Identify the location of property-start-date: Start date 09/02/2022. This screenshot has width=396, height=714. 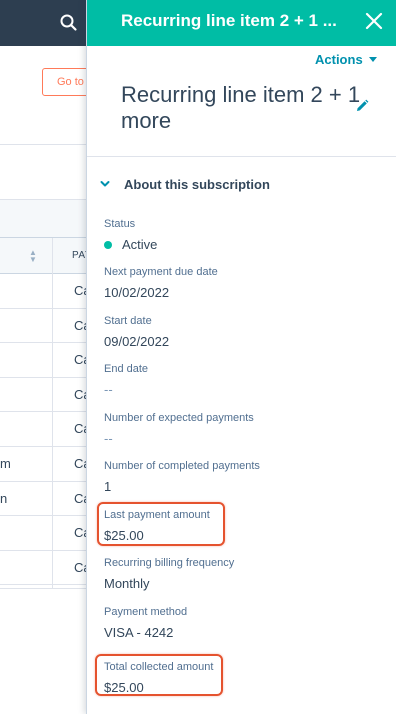
(229, 332).